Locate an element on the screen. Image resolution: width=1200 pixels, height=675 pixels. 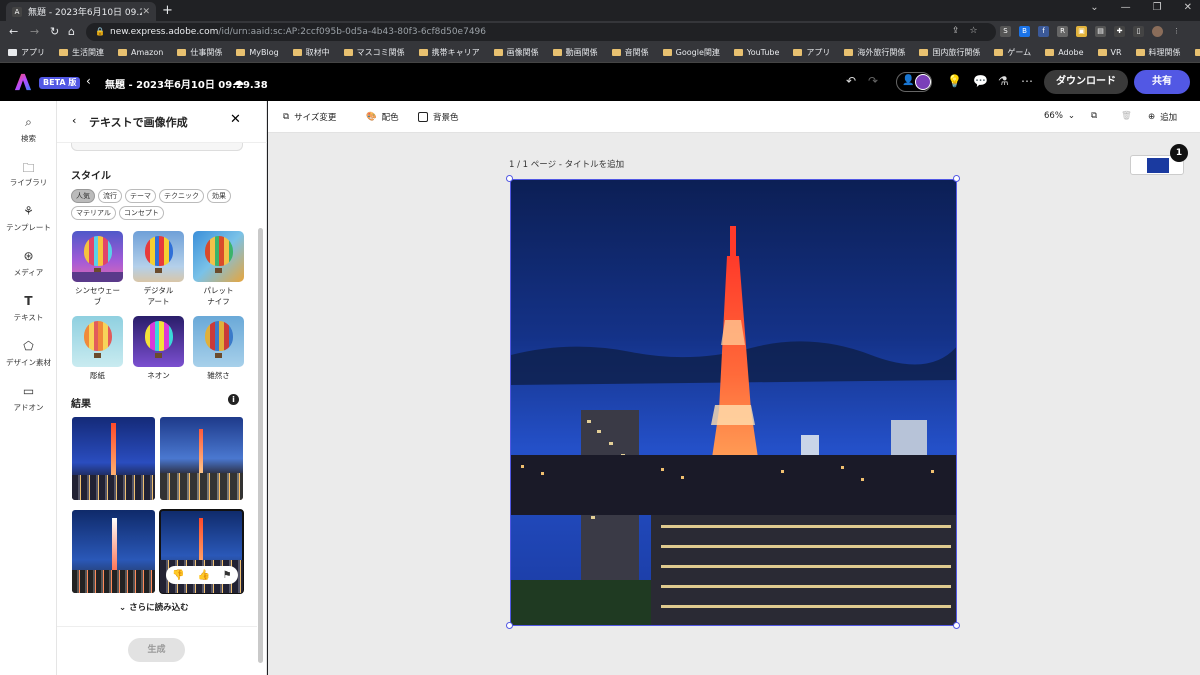
style-chip: マテリアル is located at coordinates (93, 213).